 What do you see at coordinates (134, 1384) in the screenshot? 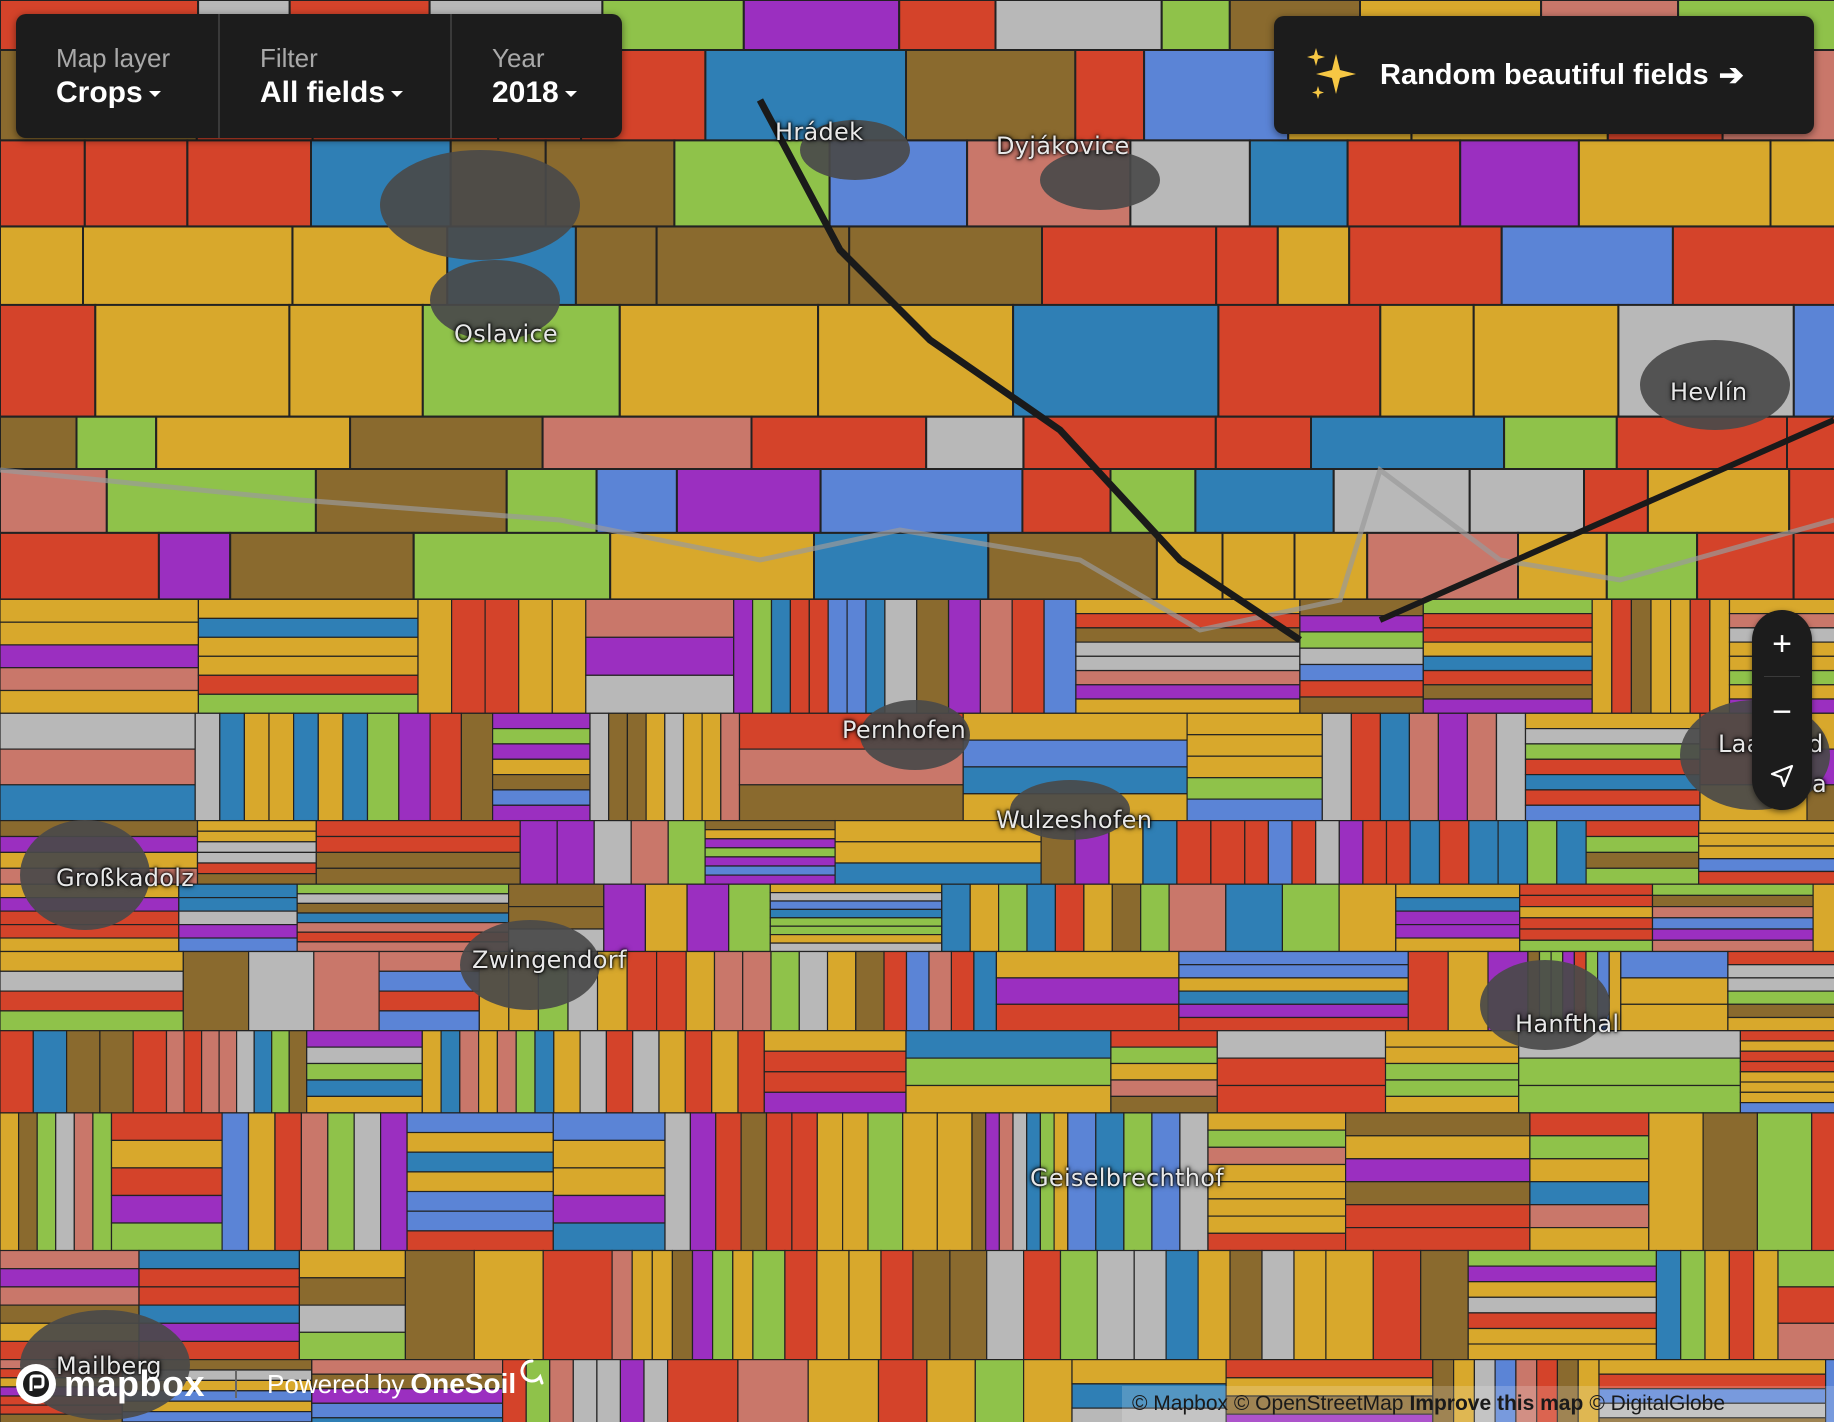
I see `mapbox-logo-text: mapbox` at bounding box center [134, 1384].